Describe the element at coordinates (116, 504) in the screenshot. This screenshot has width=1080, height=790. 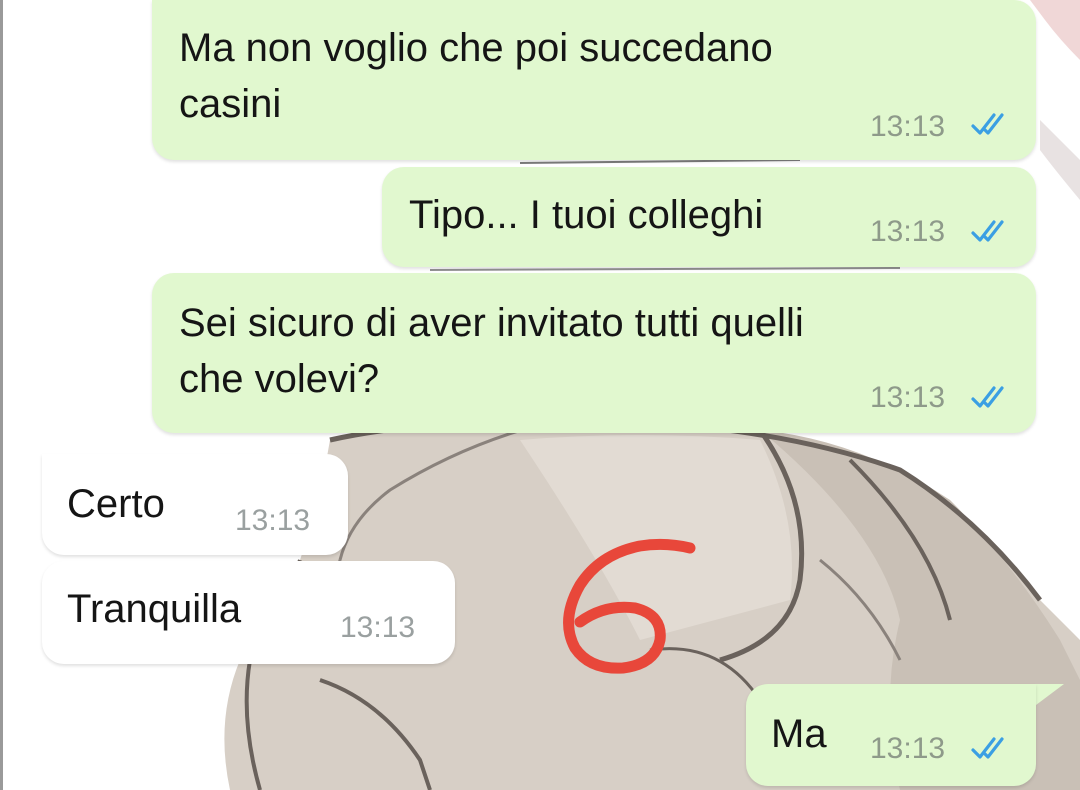
I see `message-text-line: Certo` at that location.